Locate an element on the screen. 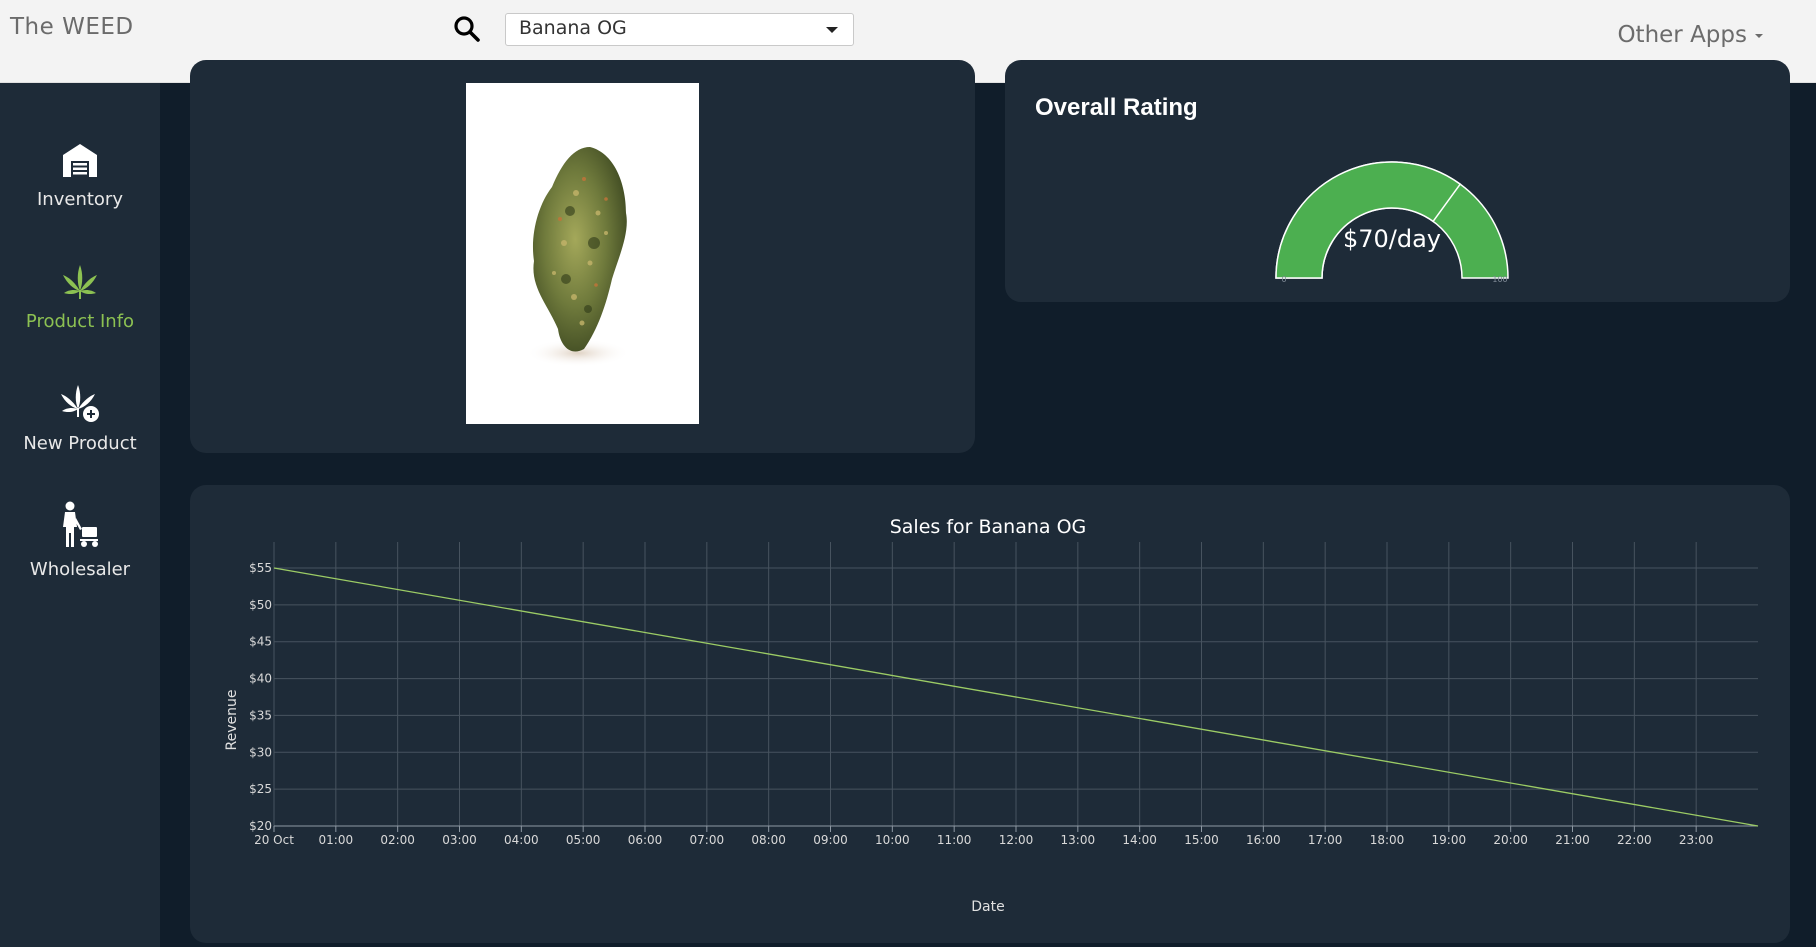 The width and height of the screenshot is (1816, 947). other-apps-menu: Other Apps is located at coordinates (1690, 35).